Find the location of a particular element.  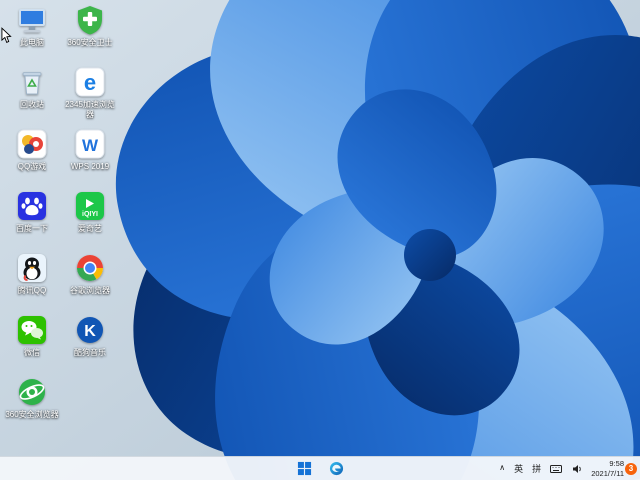

desktop-icon-wps: W WPS 2019 is located at coordinates (90, 159).